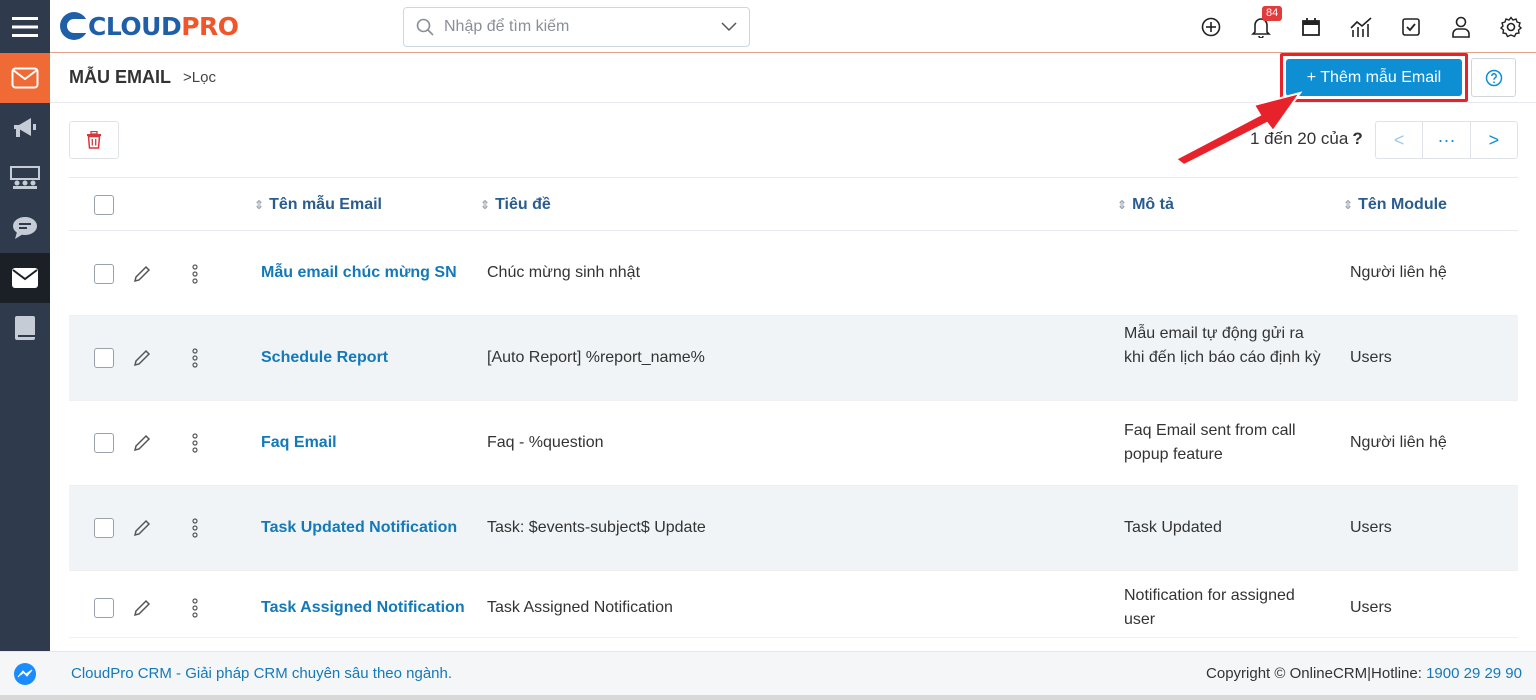  What do you see at coordinates (596, 357) in the screenshot?
I see `template-title: [Auto Report] %report_name%` at bounding box center [596, 357].